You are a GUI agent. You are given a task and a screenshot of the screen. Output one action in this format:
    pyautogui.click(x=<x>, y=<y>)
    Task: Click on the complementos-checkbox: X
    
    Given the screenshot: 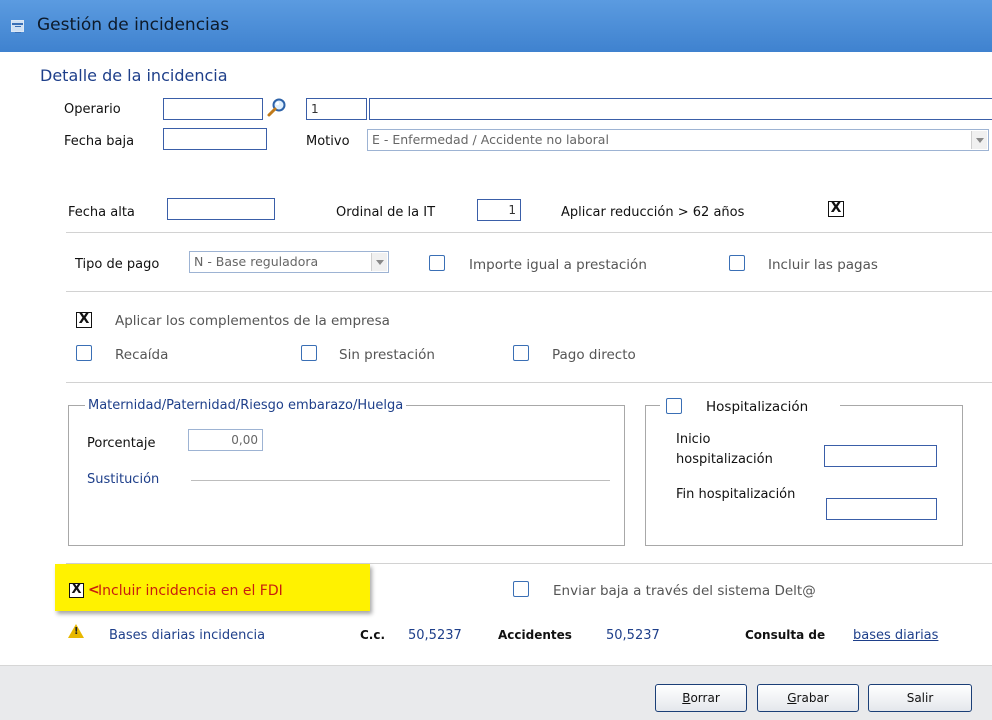 What is the action you would take?
    pyautogui.click(x=84, y=320)
    